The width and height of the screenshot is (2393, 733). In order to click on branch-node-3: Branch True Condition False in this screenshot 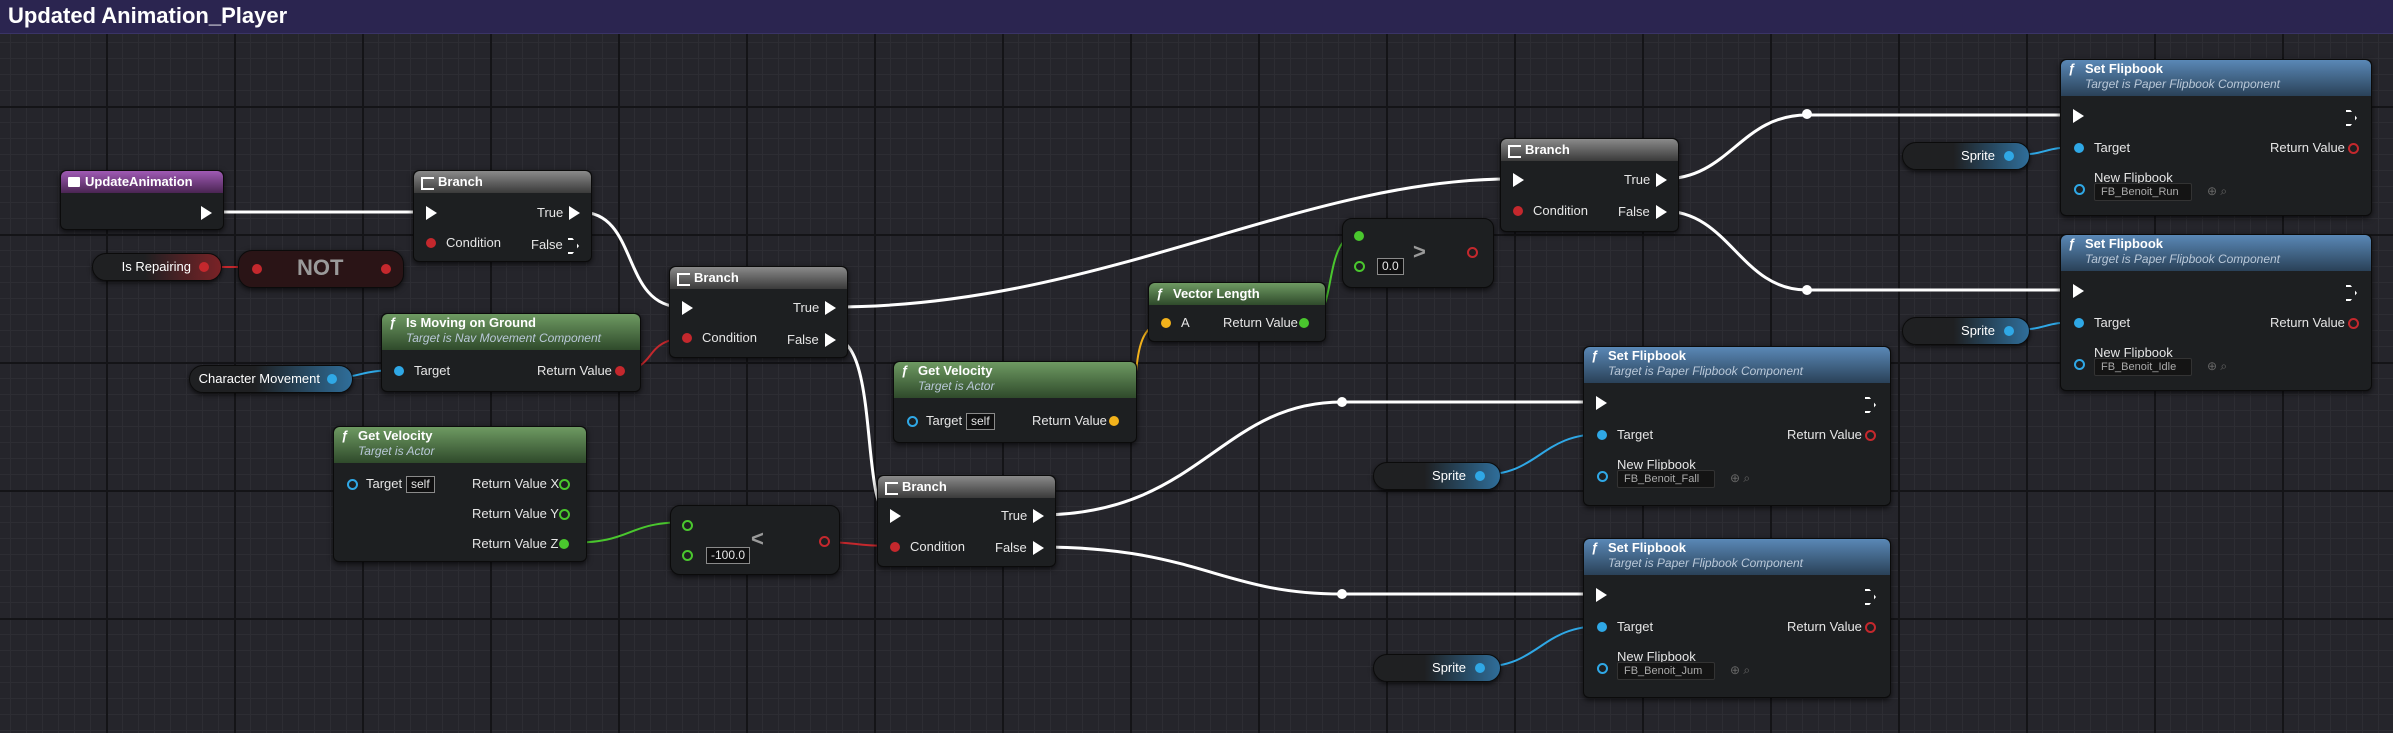, I will do `click(966, 521)`.